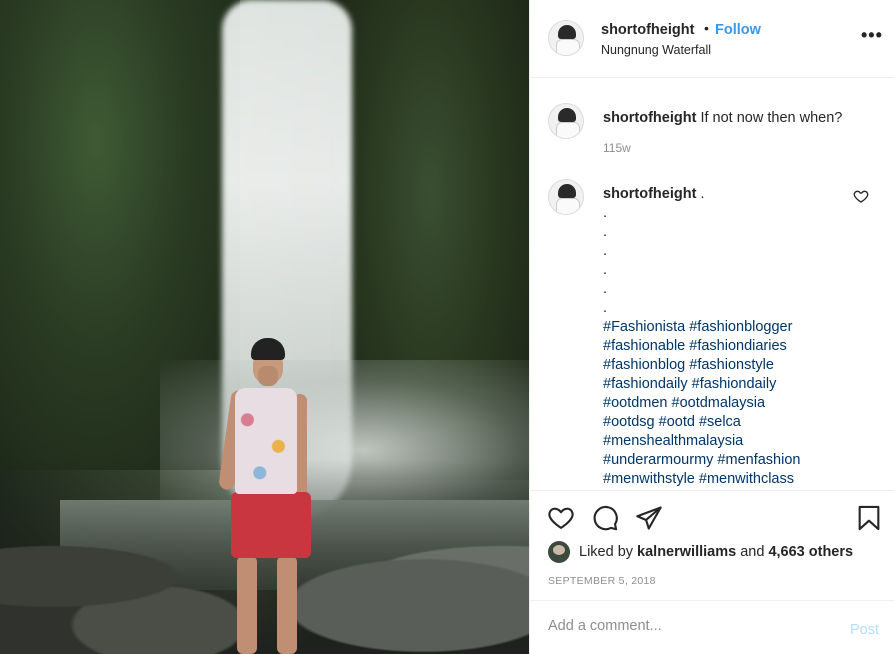 The width and height of the screenshot is (894, 654). Describe the element at coordinates (752, 551) in the screenshot. I see `likes-connector: and` at that location.